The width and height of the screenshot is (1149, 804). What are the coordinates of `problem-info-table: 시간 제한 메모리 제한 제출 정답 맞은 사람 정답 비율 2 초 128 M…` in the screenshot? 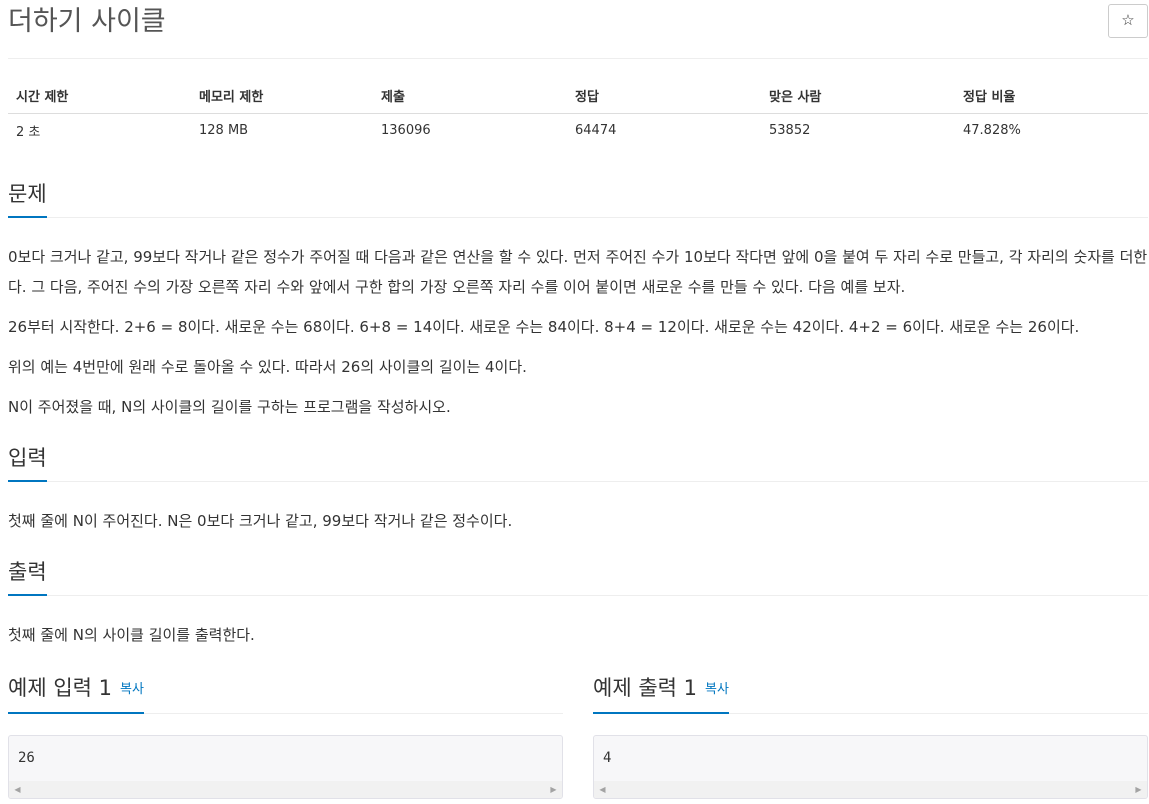 It's located at (578, 113).